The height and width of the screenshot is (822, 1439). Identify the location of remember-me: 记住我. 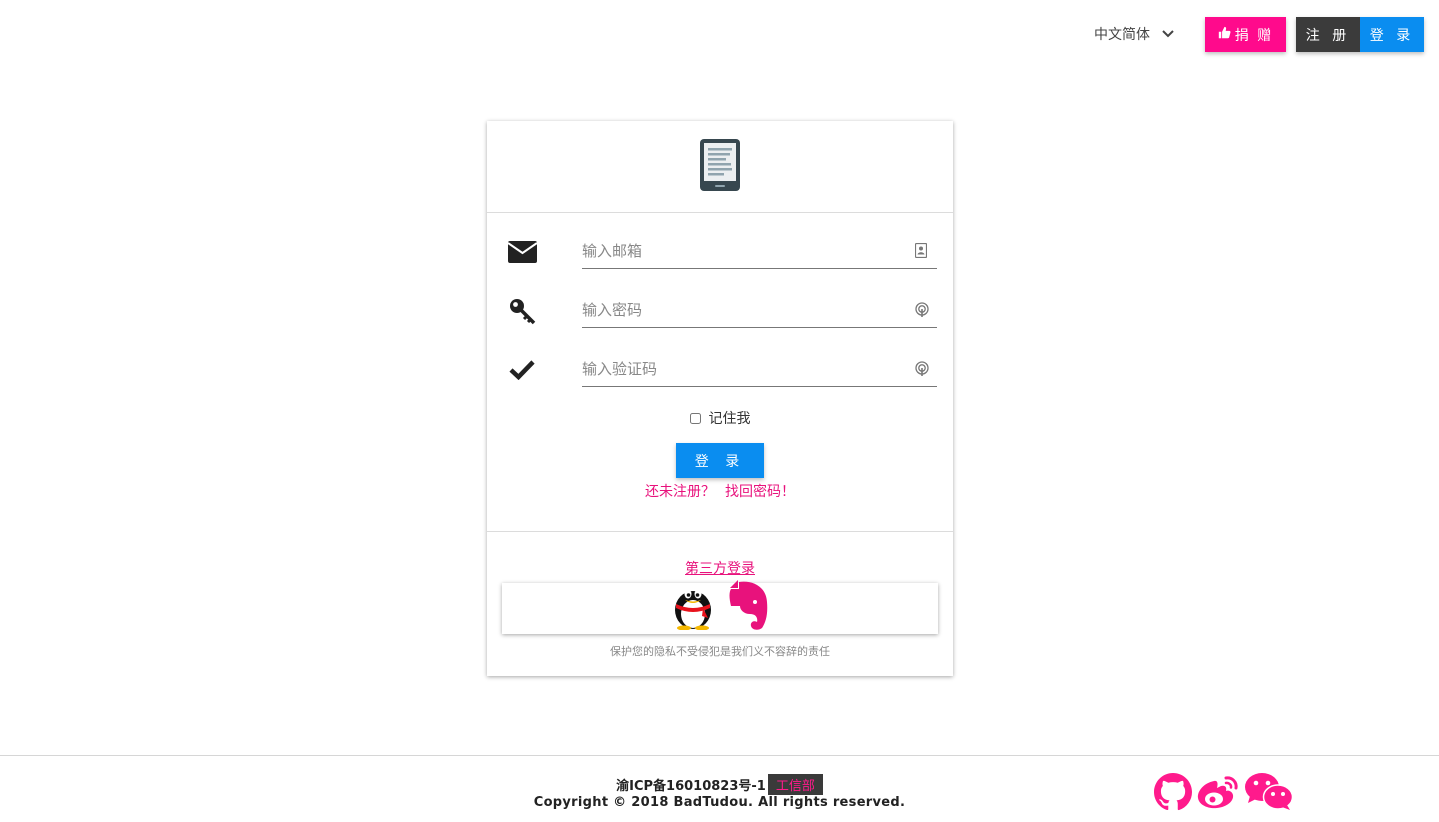
(720, 418).